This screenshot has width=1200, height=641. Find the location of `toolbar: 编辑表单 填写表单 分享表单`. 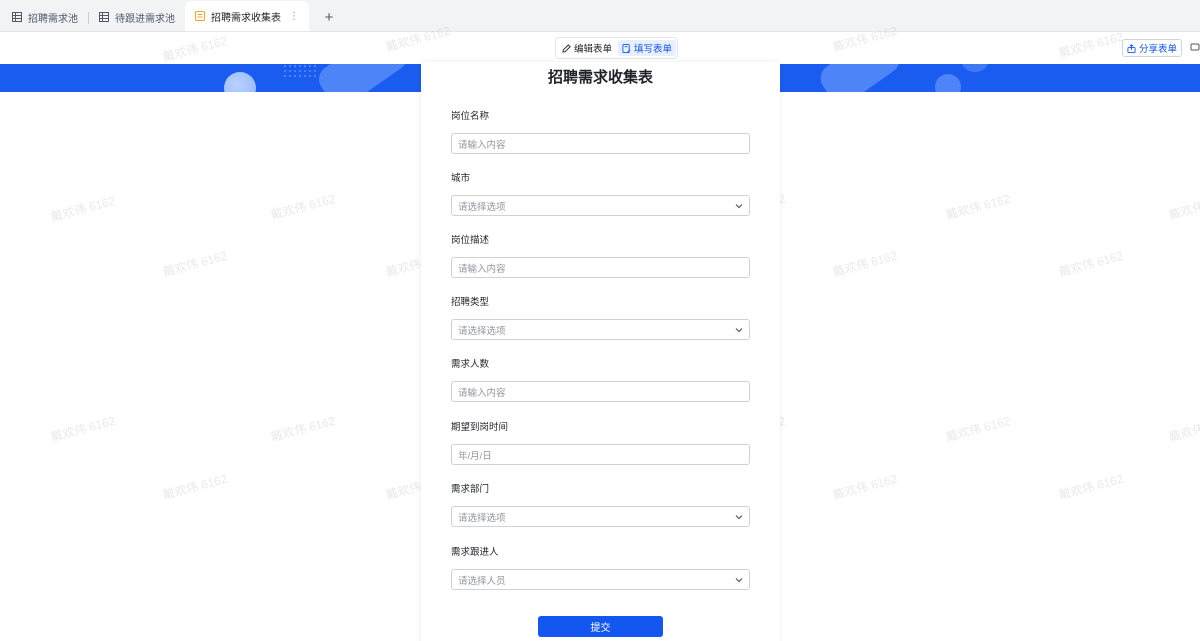

toolbar: 编辑表单 填写表单 分享表单 is located at coordinates (600, 48).